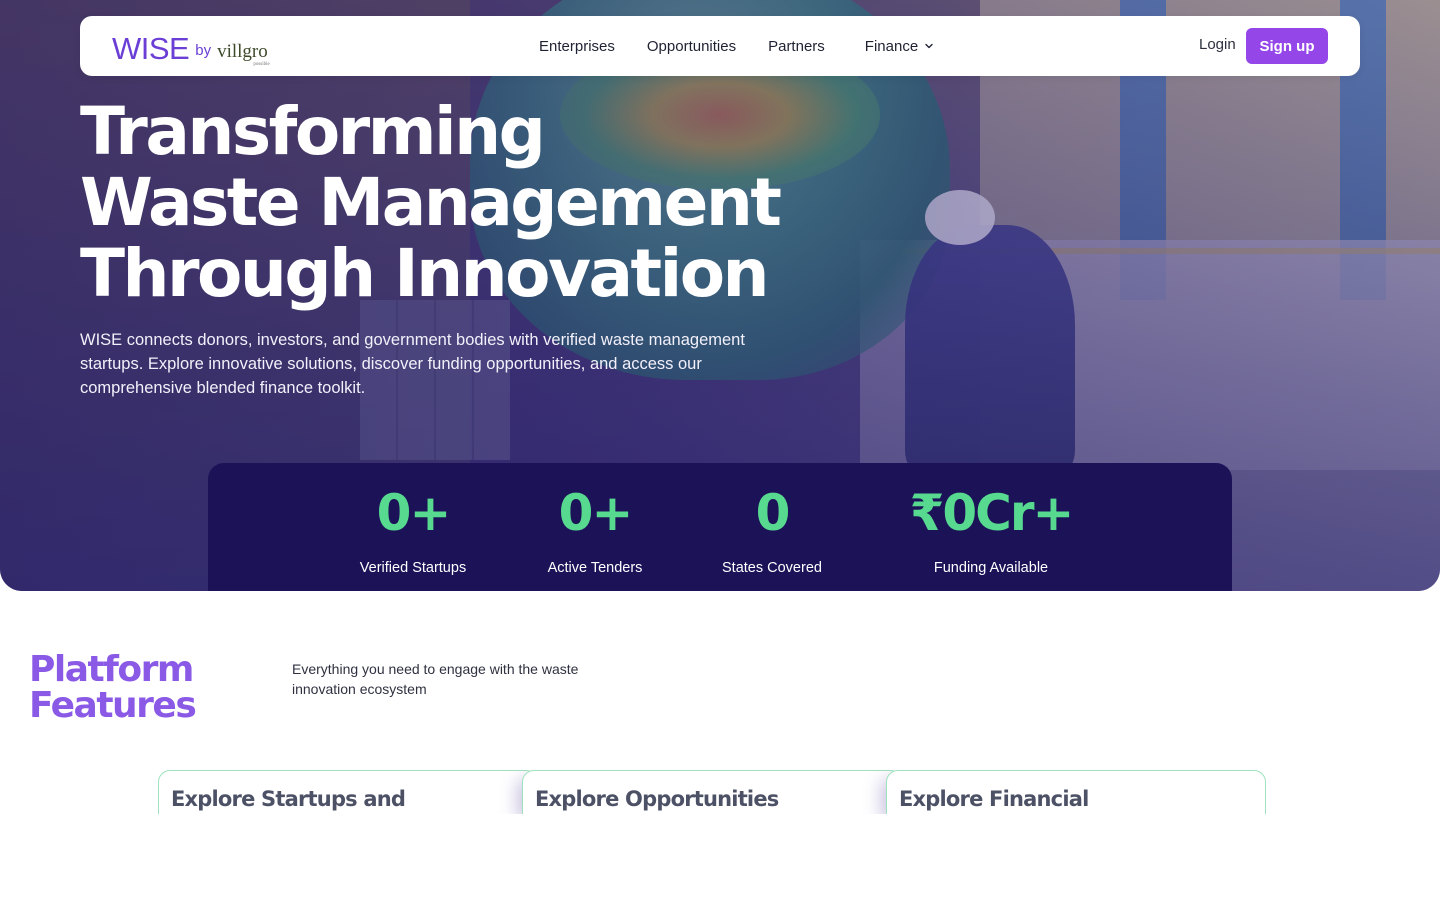 This screenshot has width=1440, height=900. Describe the element at coordinates (1287, 46) in the screenshot. I see `signup-button: Sign up` at that location.